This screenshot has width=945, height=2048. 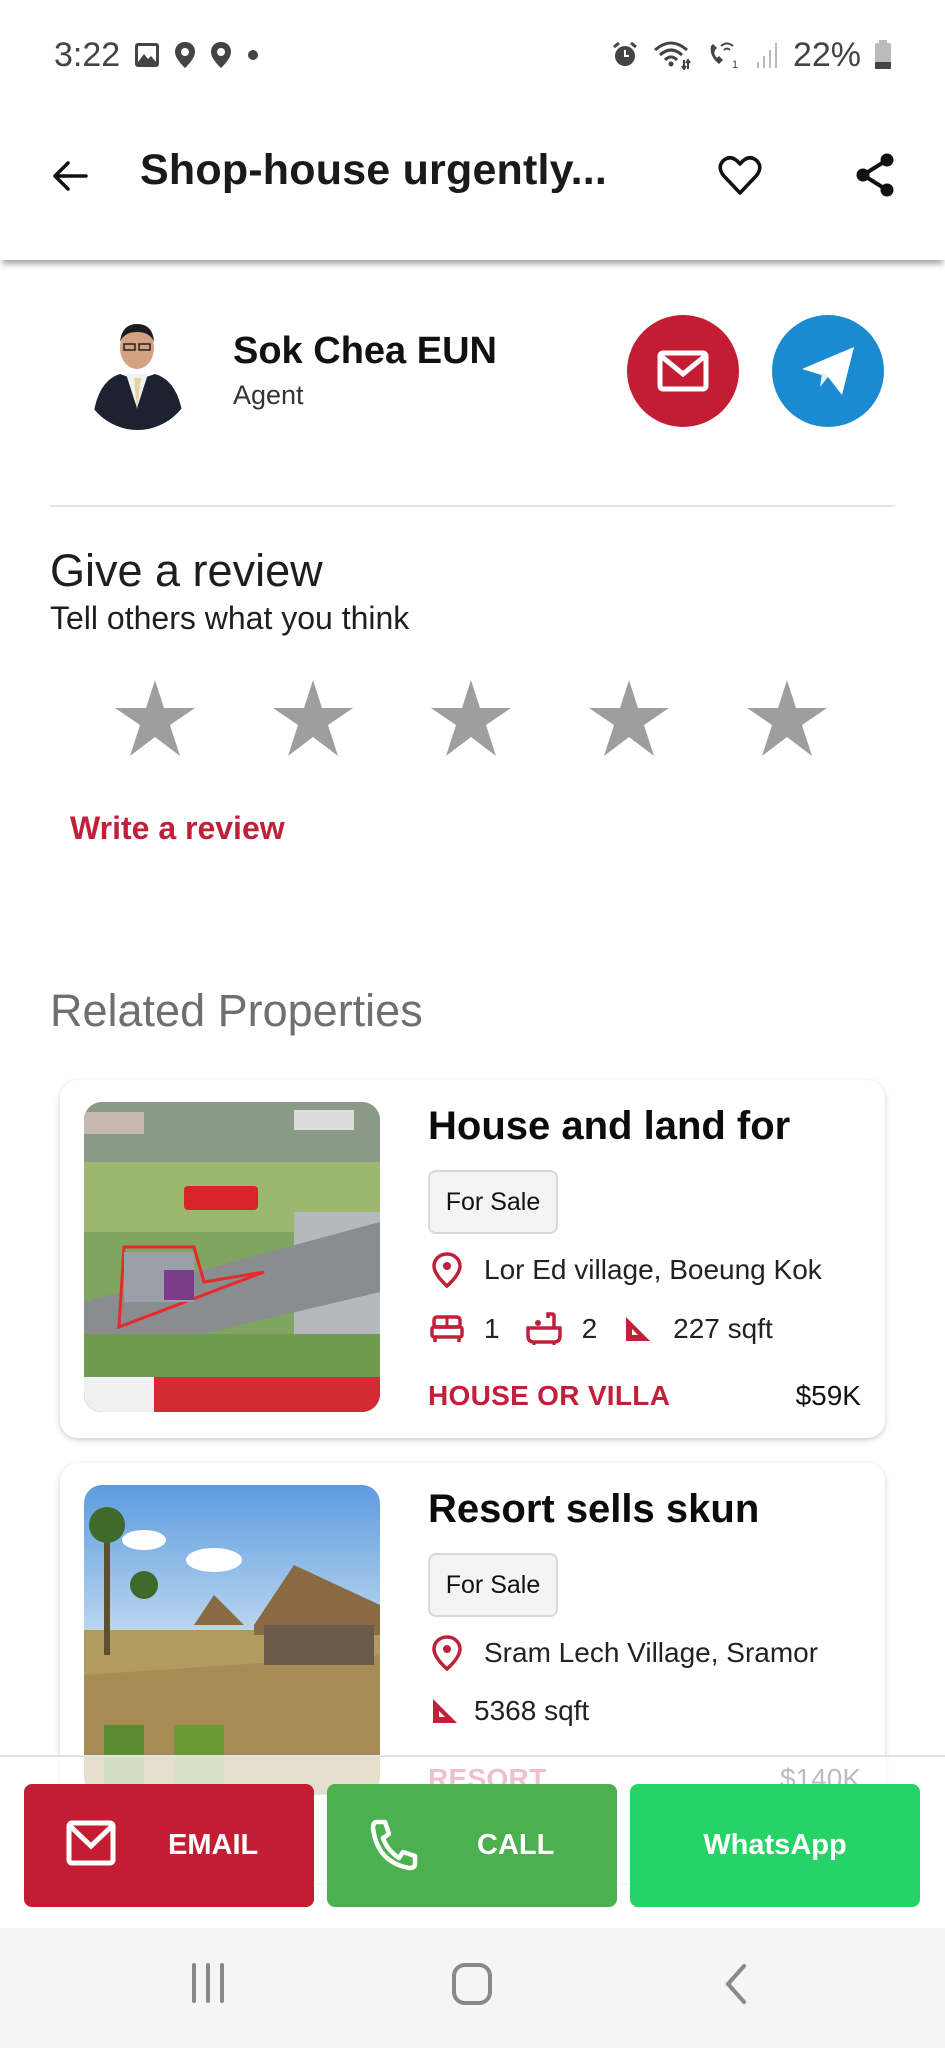 I want to click on agent-name: Sok Chea EUN, so click(x=365, y=351).